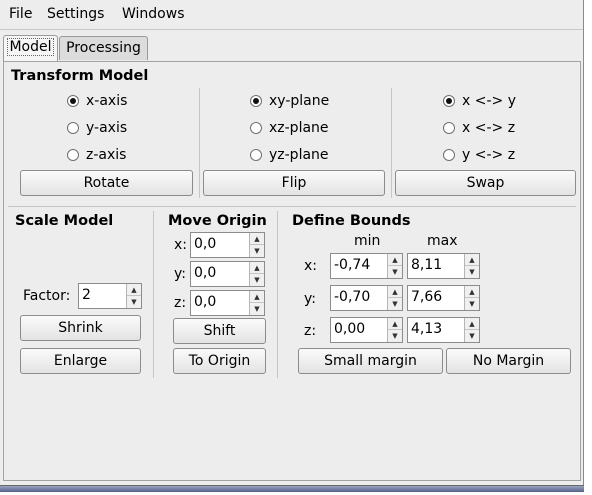 This screenshot has height=495, width=592. I want to click on tab-model-label: Model, so click(30, 47).